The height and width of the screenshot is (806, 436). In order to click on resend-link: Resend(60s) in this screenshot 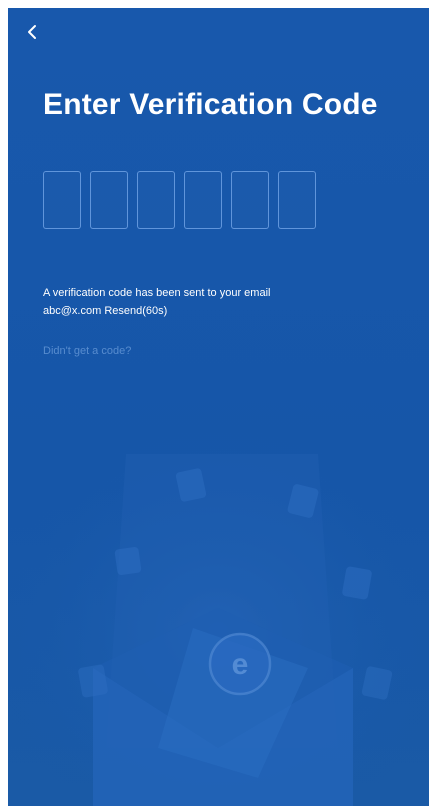, I will do `click(135, 311)`.